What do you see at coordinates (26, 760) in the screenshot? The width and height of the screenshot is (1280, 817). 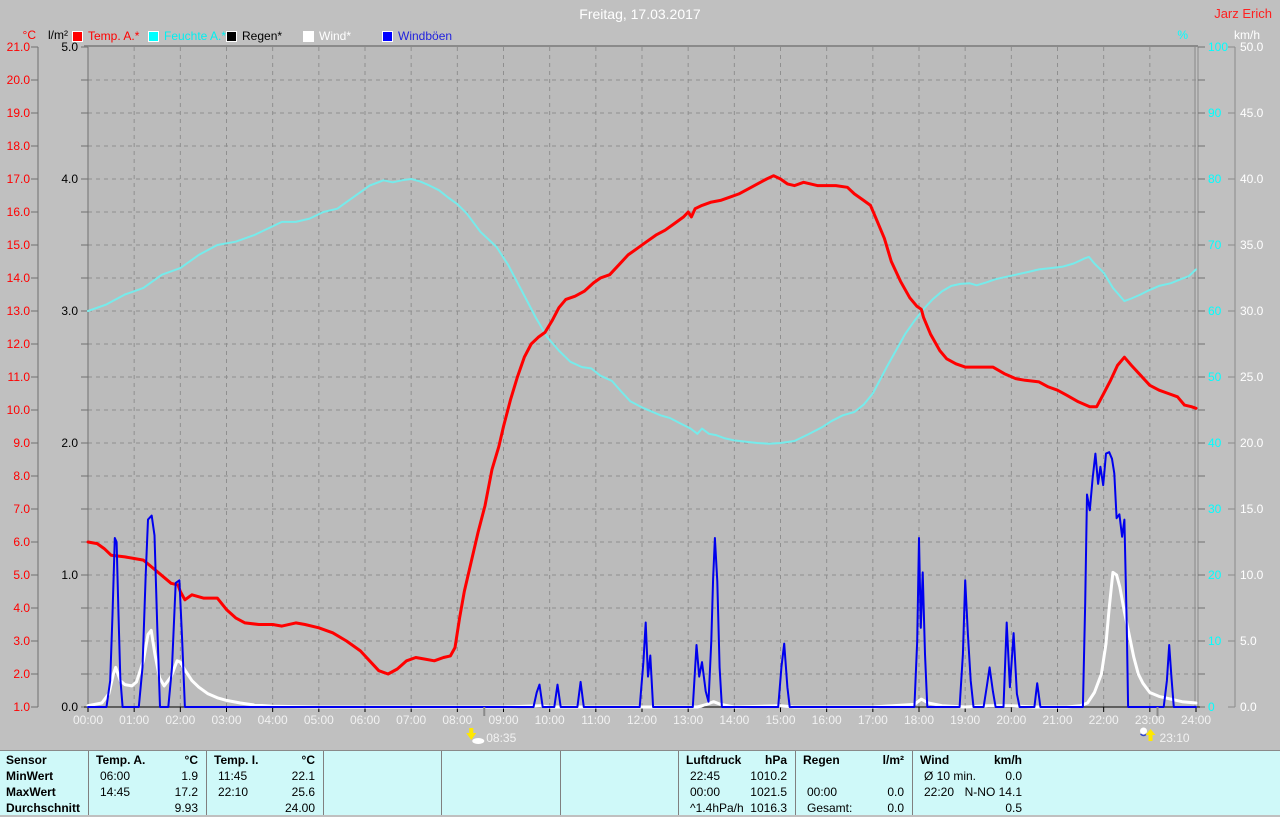 I see `table-row-label: Sensor` at bounding box center [26, 760].